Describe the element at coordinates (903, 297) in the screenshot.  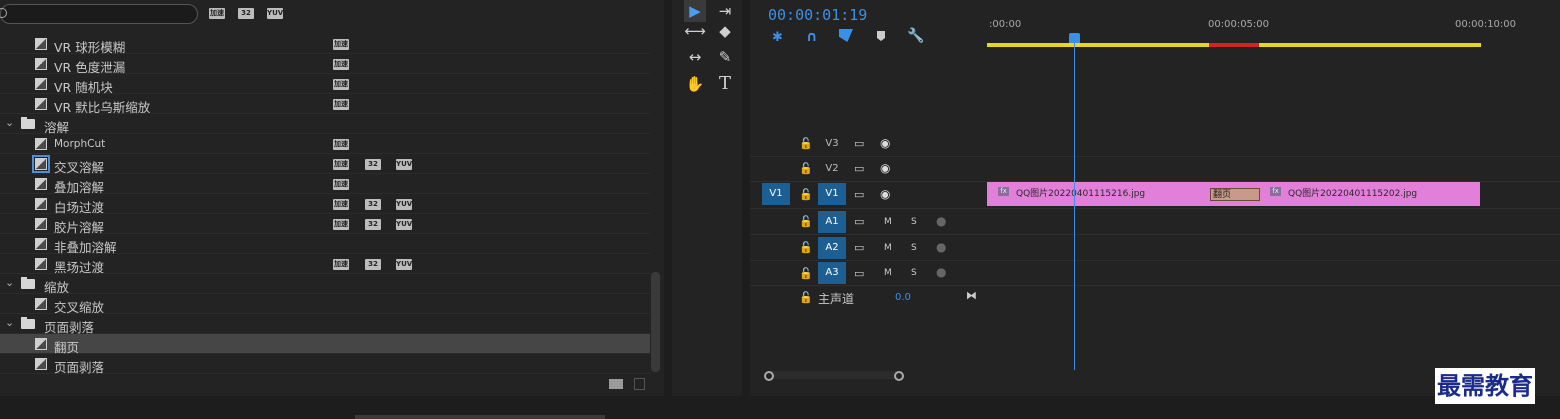
I see `master-volume: 0.0` at that location.